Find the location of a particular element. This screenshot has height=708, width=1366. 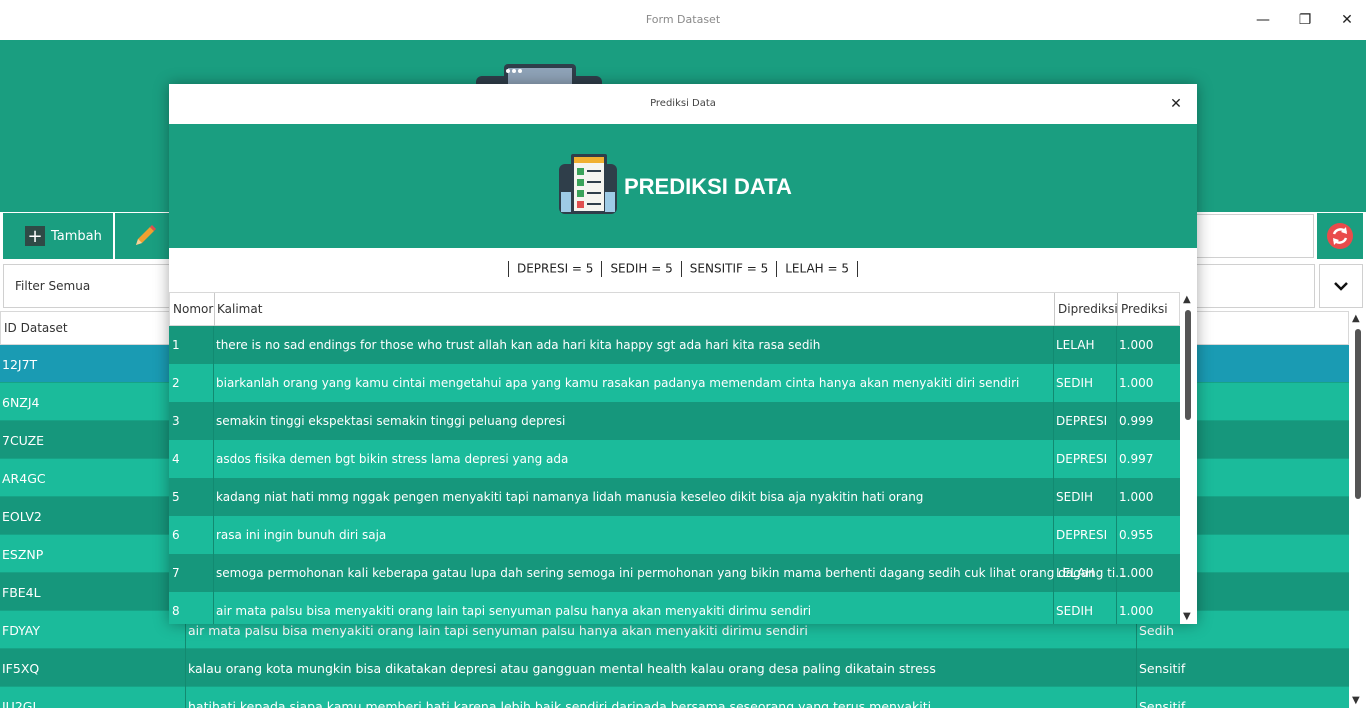

window-titlebar: Form Dataset — ❐ ✕ is located at coordinates (683, 20).